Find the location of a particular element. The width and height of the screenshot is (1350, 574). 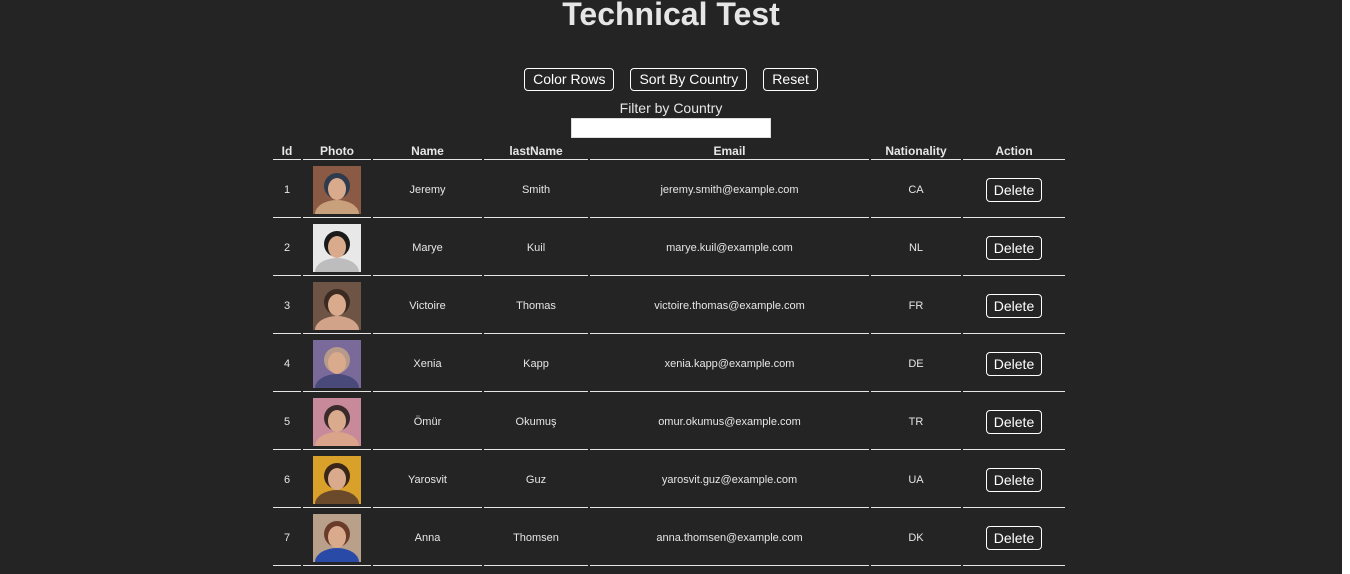

country-filter-input is located at coordinates (671, 128).